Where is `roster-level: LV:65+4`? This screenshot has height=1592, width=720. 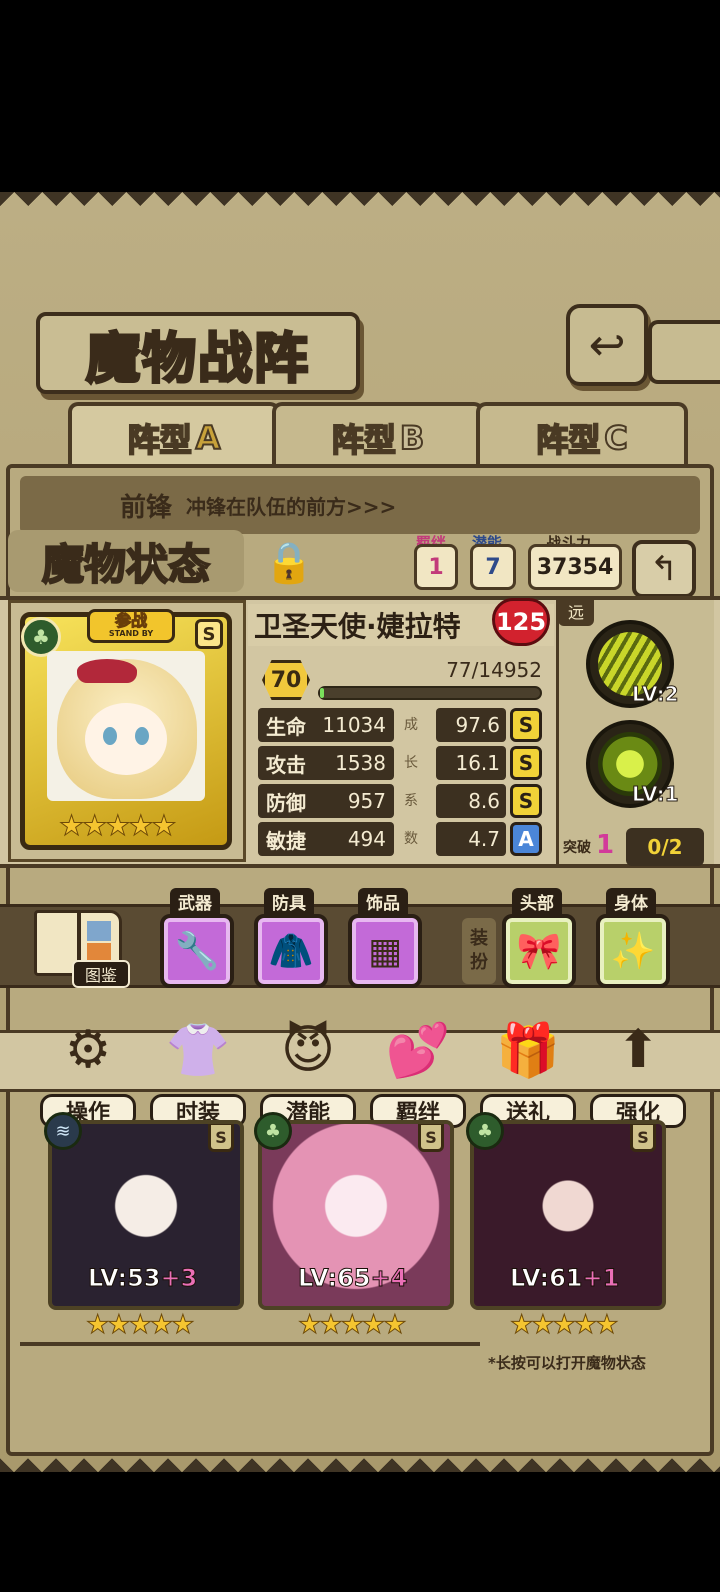
roster-level: LV:65+4 is located at coordinates (352, 1278).